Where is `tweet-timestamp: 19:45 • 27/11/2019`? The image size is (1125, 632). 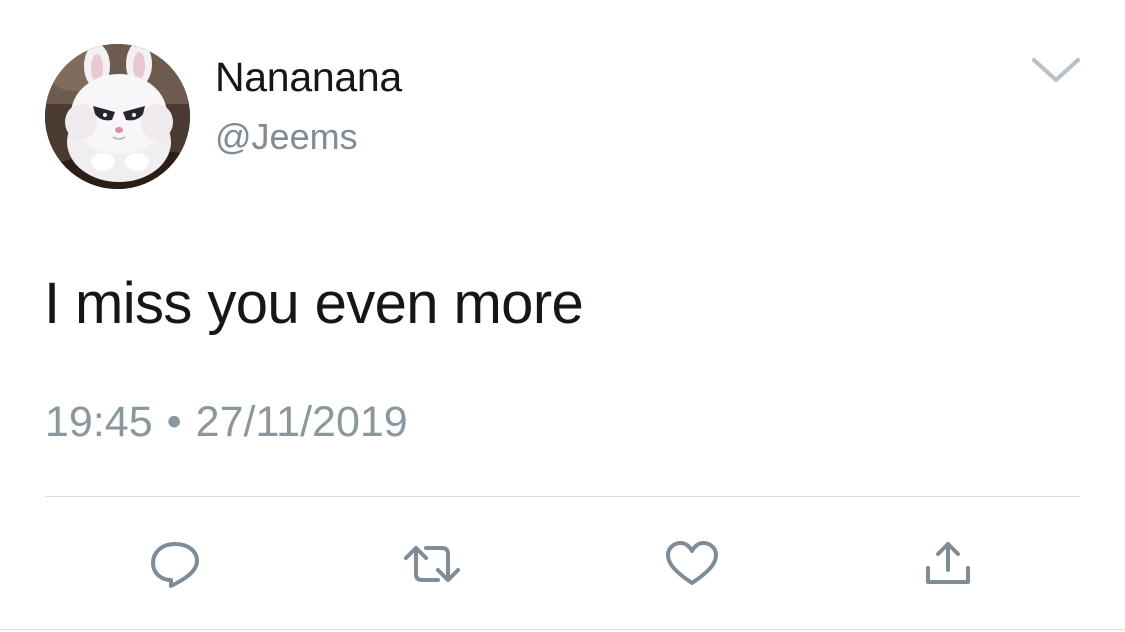
tweet-timestamp: 19:45 • 27/11/2019 is located at coordinates (226, 422).